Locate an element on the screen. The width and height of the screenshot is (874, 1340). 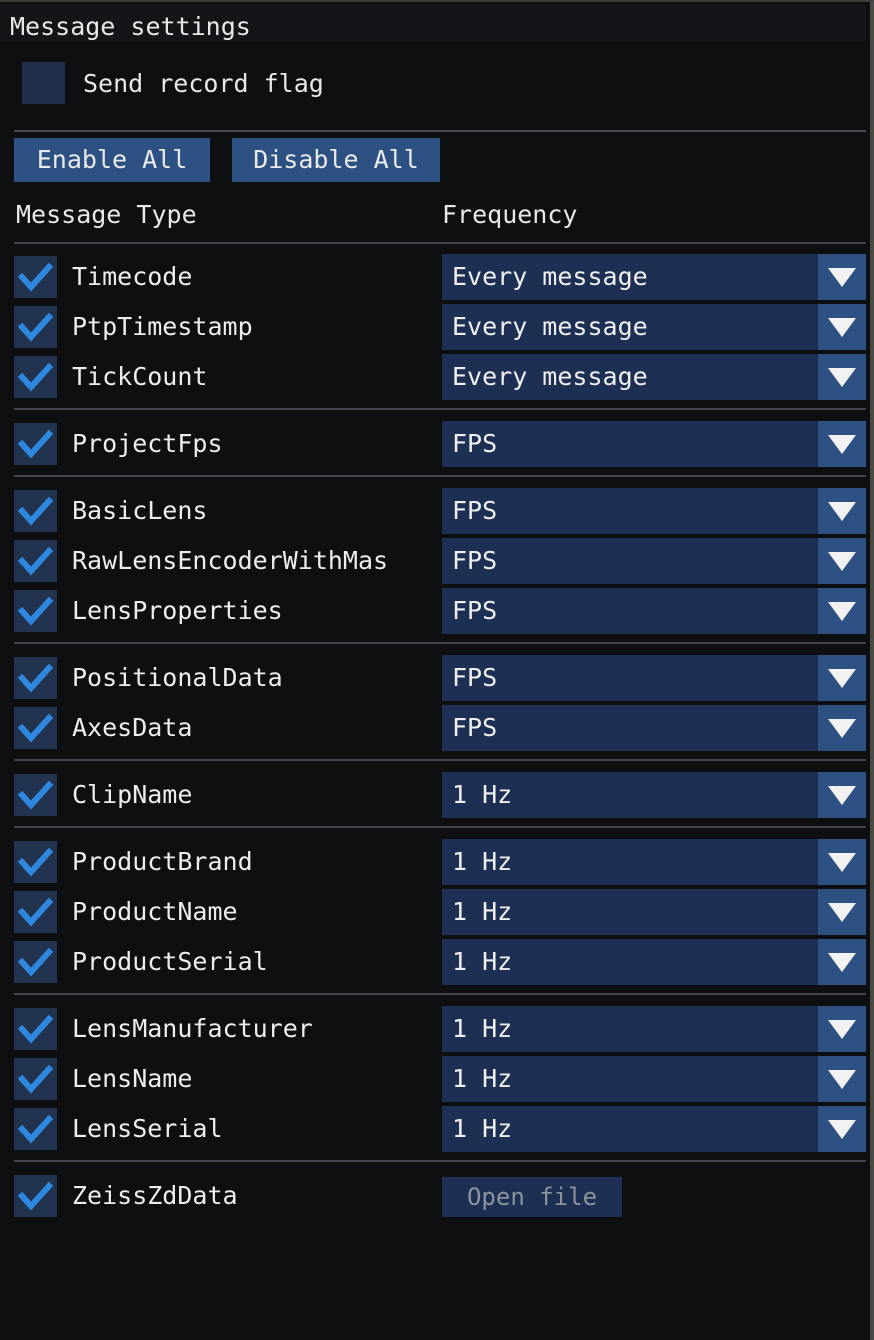
message-type-label: PositionalData is located at coordinates (177, 677).